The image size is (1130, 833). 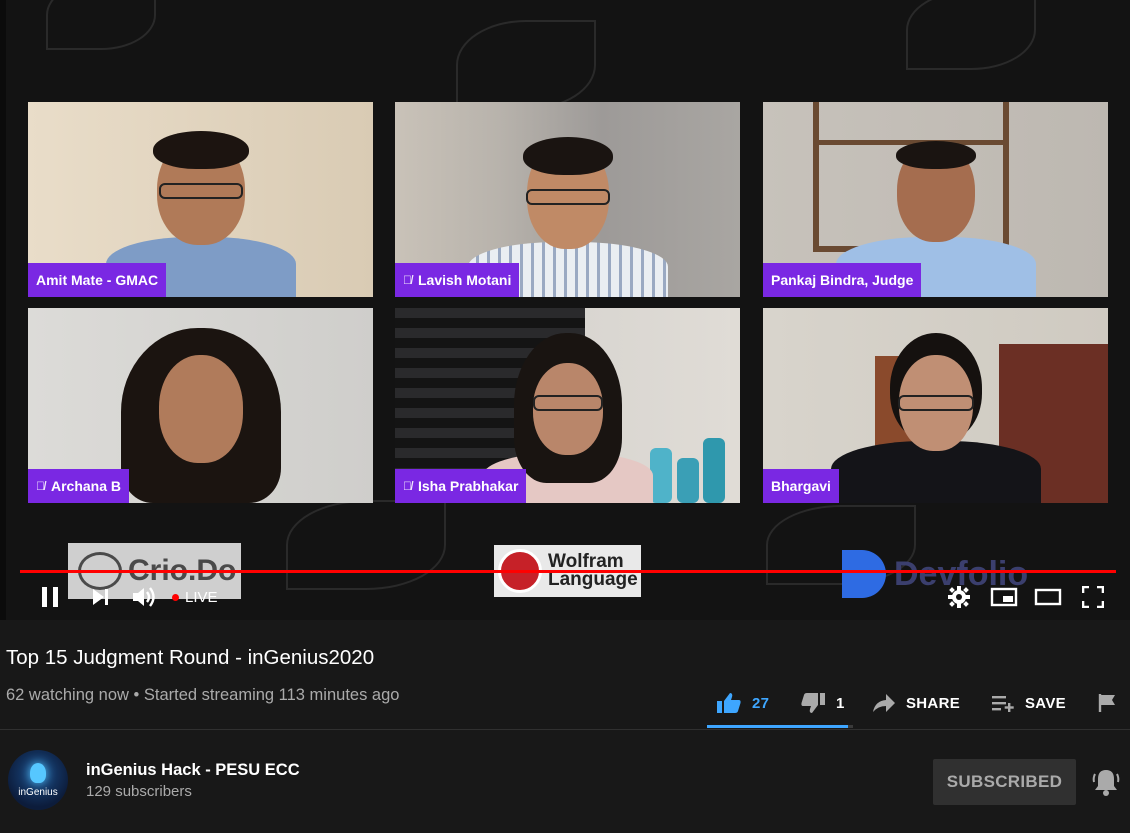 I want to click on theater-icon, so click(x=1048, y=597).